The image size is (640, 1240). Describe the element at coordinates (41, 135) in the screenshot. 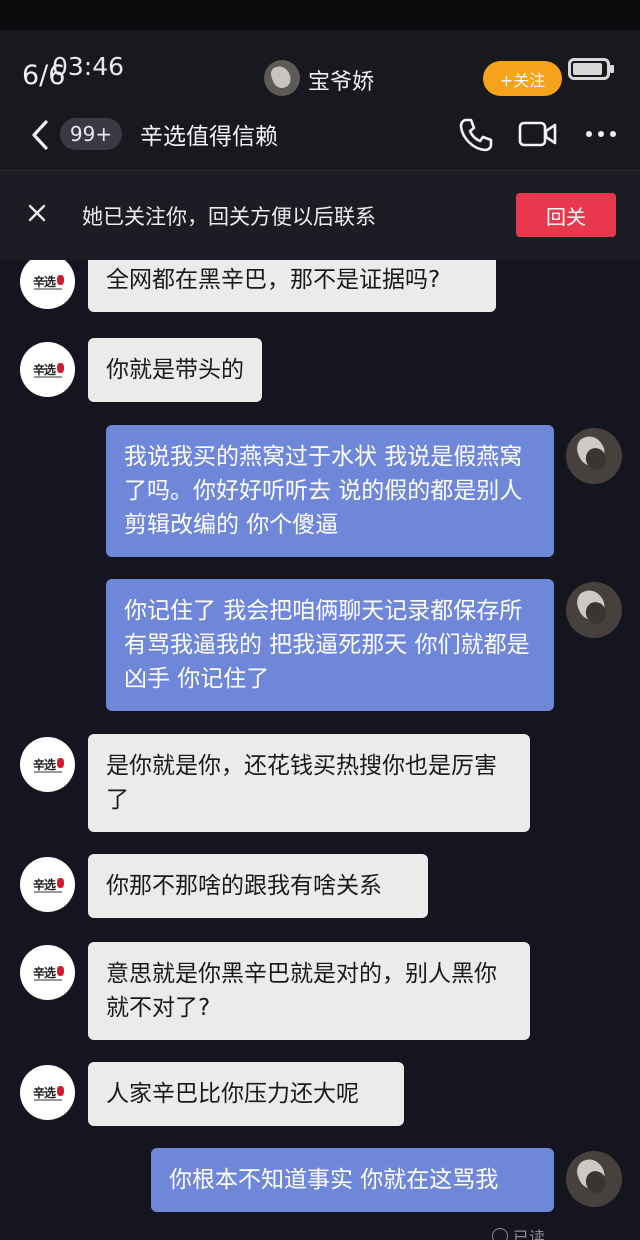

I see `chevron-left-icon` at that location.